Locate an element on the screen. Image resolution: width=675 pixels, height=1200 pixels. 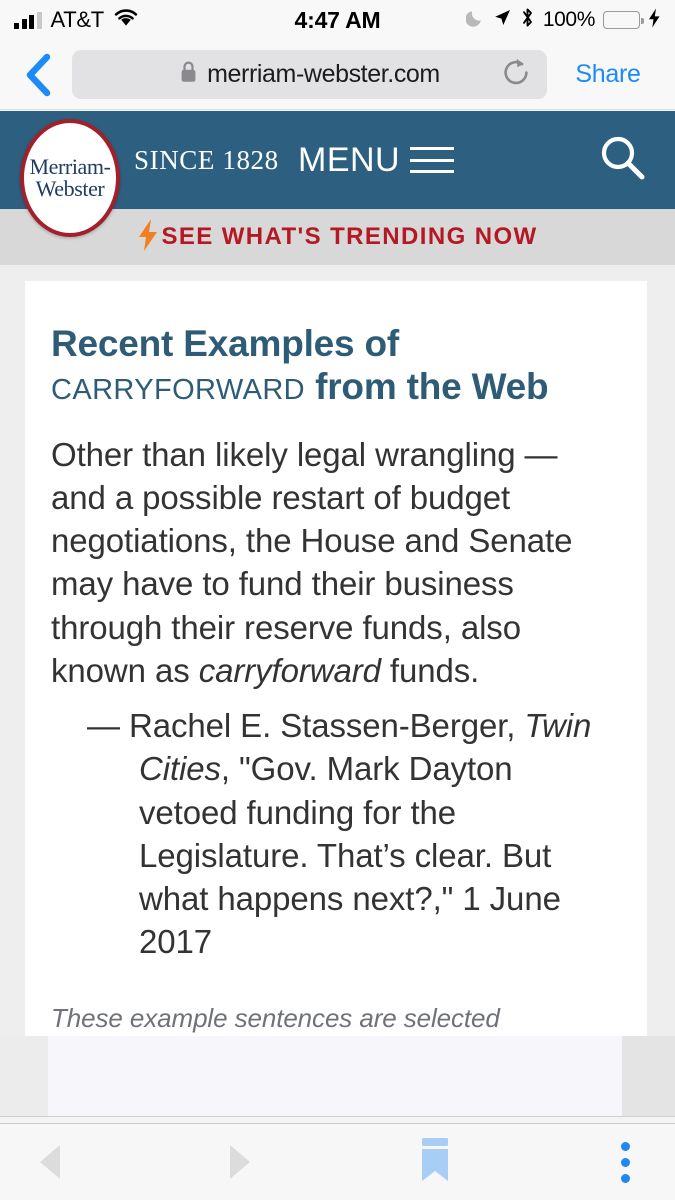
url-field: merriam-webster.com is located at coordinates (309, 74).